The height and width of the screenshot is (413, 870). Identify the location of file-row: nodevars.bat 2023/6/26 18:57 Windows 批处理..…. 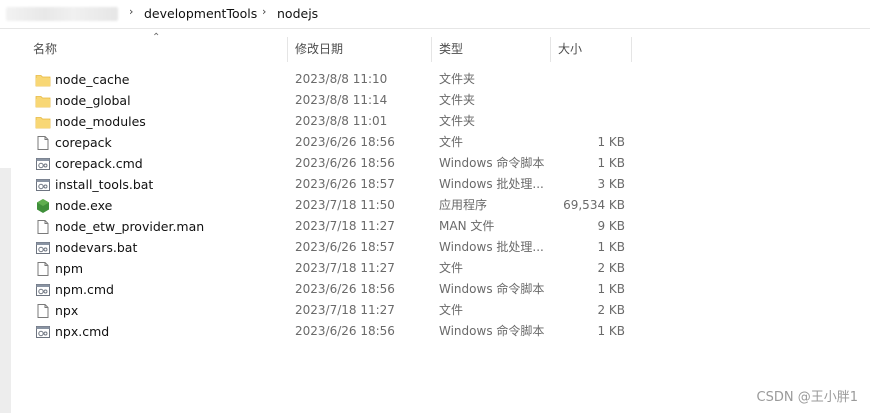
(328, 247).